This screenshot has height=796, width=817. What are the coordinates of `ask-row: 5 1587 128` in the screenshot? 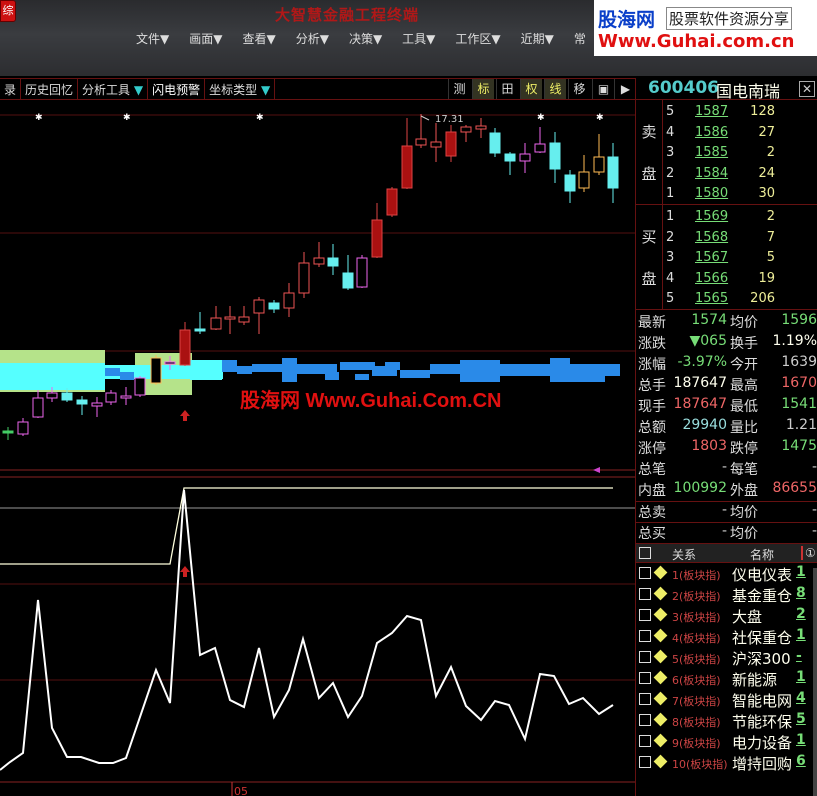 It's located at (741, 114).